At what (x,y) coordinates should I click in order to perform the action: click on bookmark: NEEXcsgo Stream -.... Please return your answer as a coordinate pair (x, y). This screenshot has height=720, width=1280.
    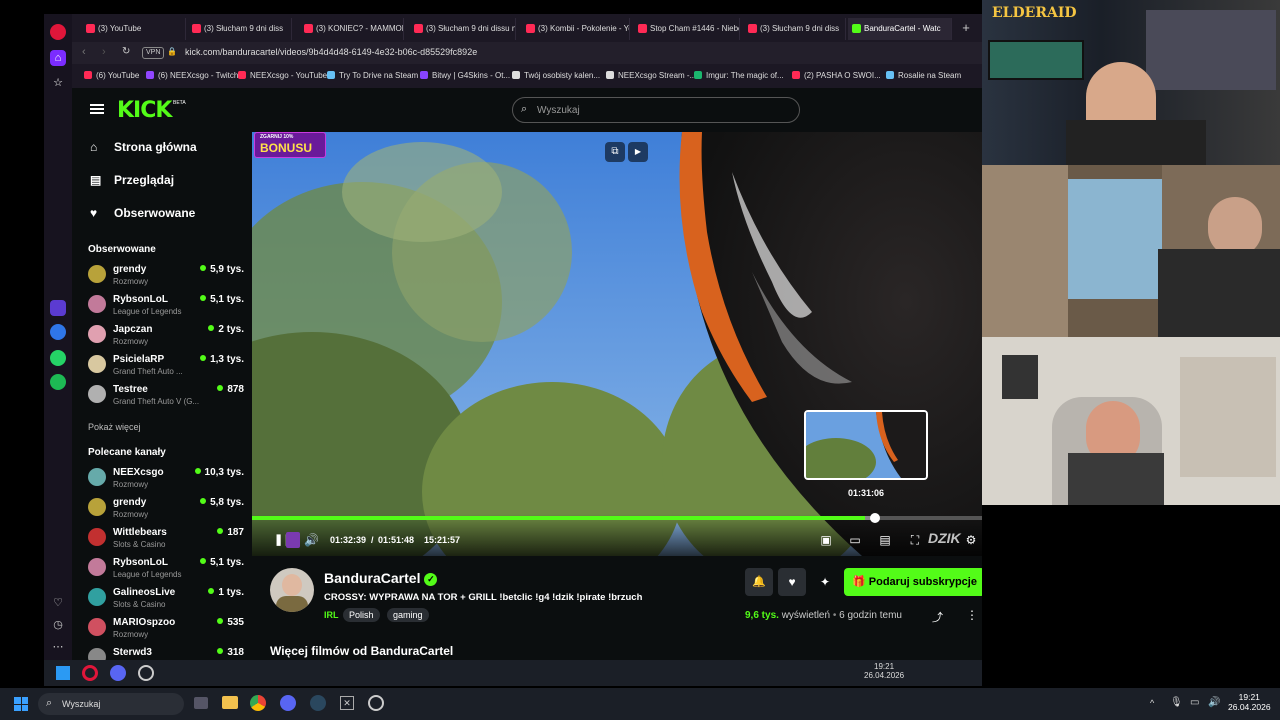
    Looking at the image, I should click on (651, 75).